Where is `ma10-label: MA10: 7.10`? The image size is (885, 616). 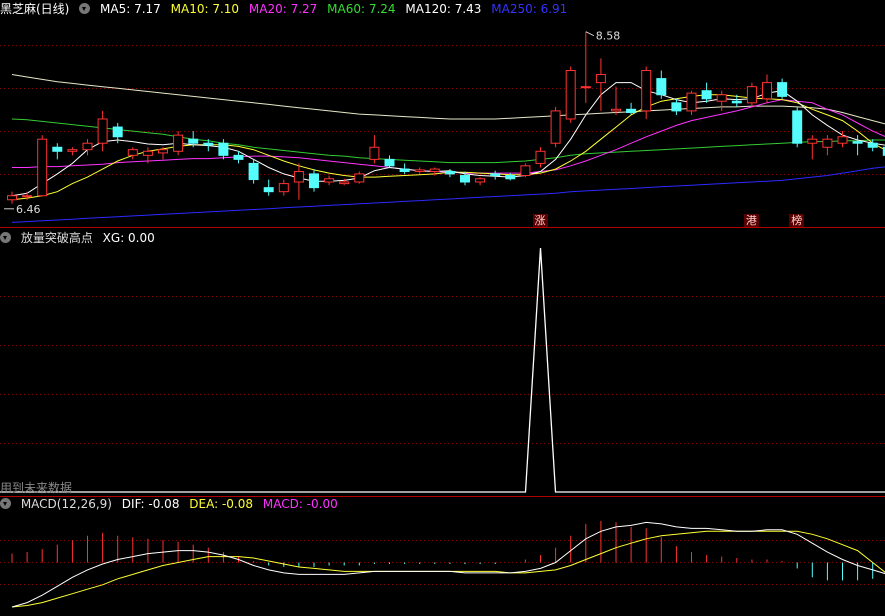
ma10-label: MA10: 7.10 is located at coordinates (205, 9).